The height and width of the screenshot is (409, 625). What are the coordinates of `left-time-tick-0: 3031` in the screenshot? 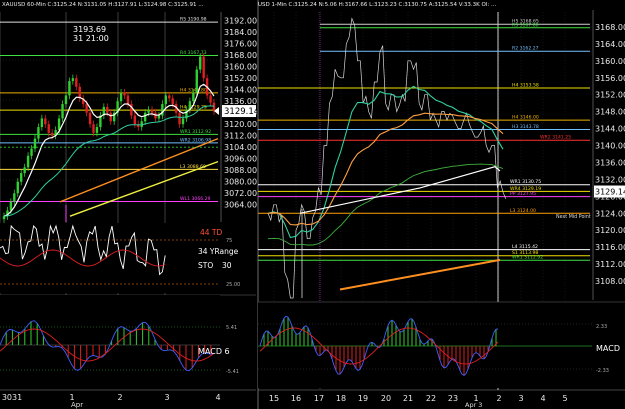 It's located at (12, 397).